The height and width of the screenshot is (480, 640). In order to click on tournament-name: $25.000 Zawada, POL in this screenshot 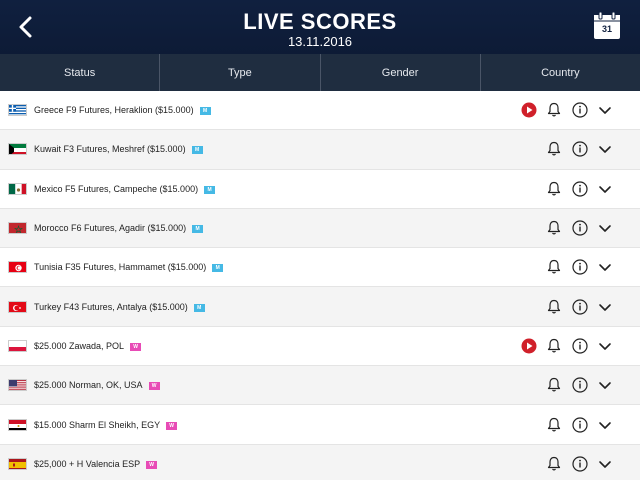, I will do `click(79, 345)`.